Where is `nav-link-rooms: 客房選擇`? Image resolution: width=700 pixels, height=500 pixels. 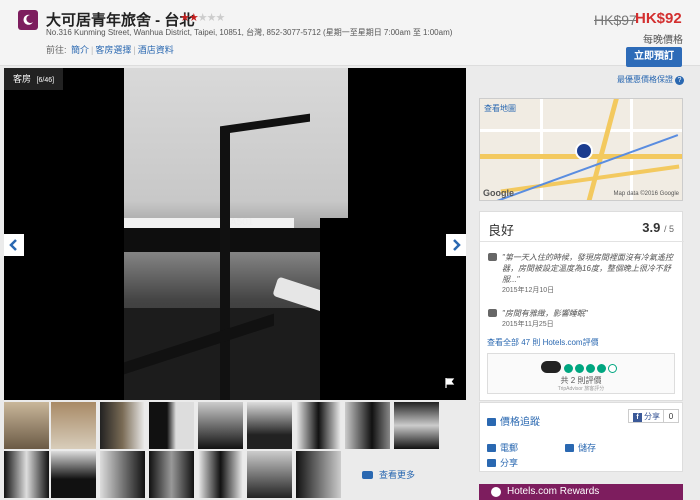 nav-link-rooms: 客房選擇 is located at coordinates (113, 50).